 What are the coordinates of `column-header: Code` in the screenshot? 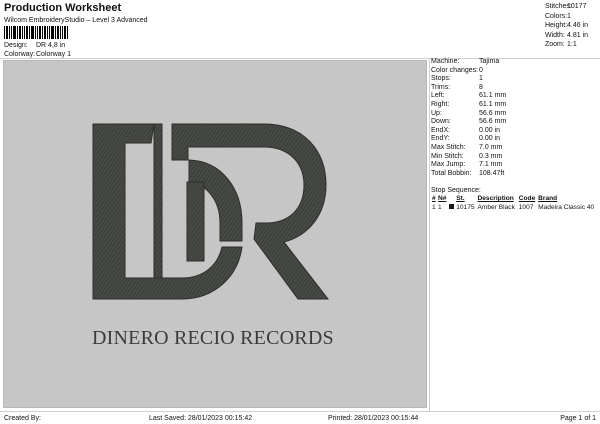 It's located at (527, 198).